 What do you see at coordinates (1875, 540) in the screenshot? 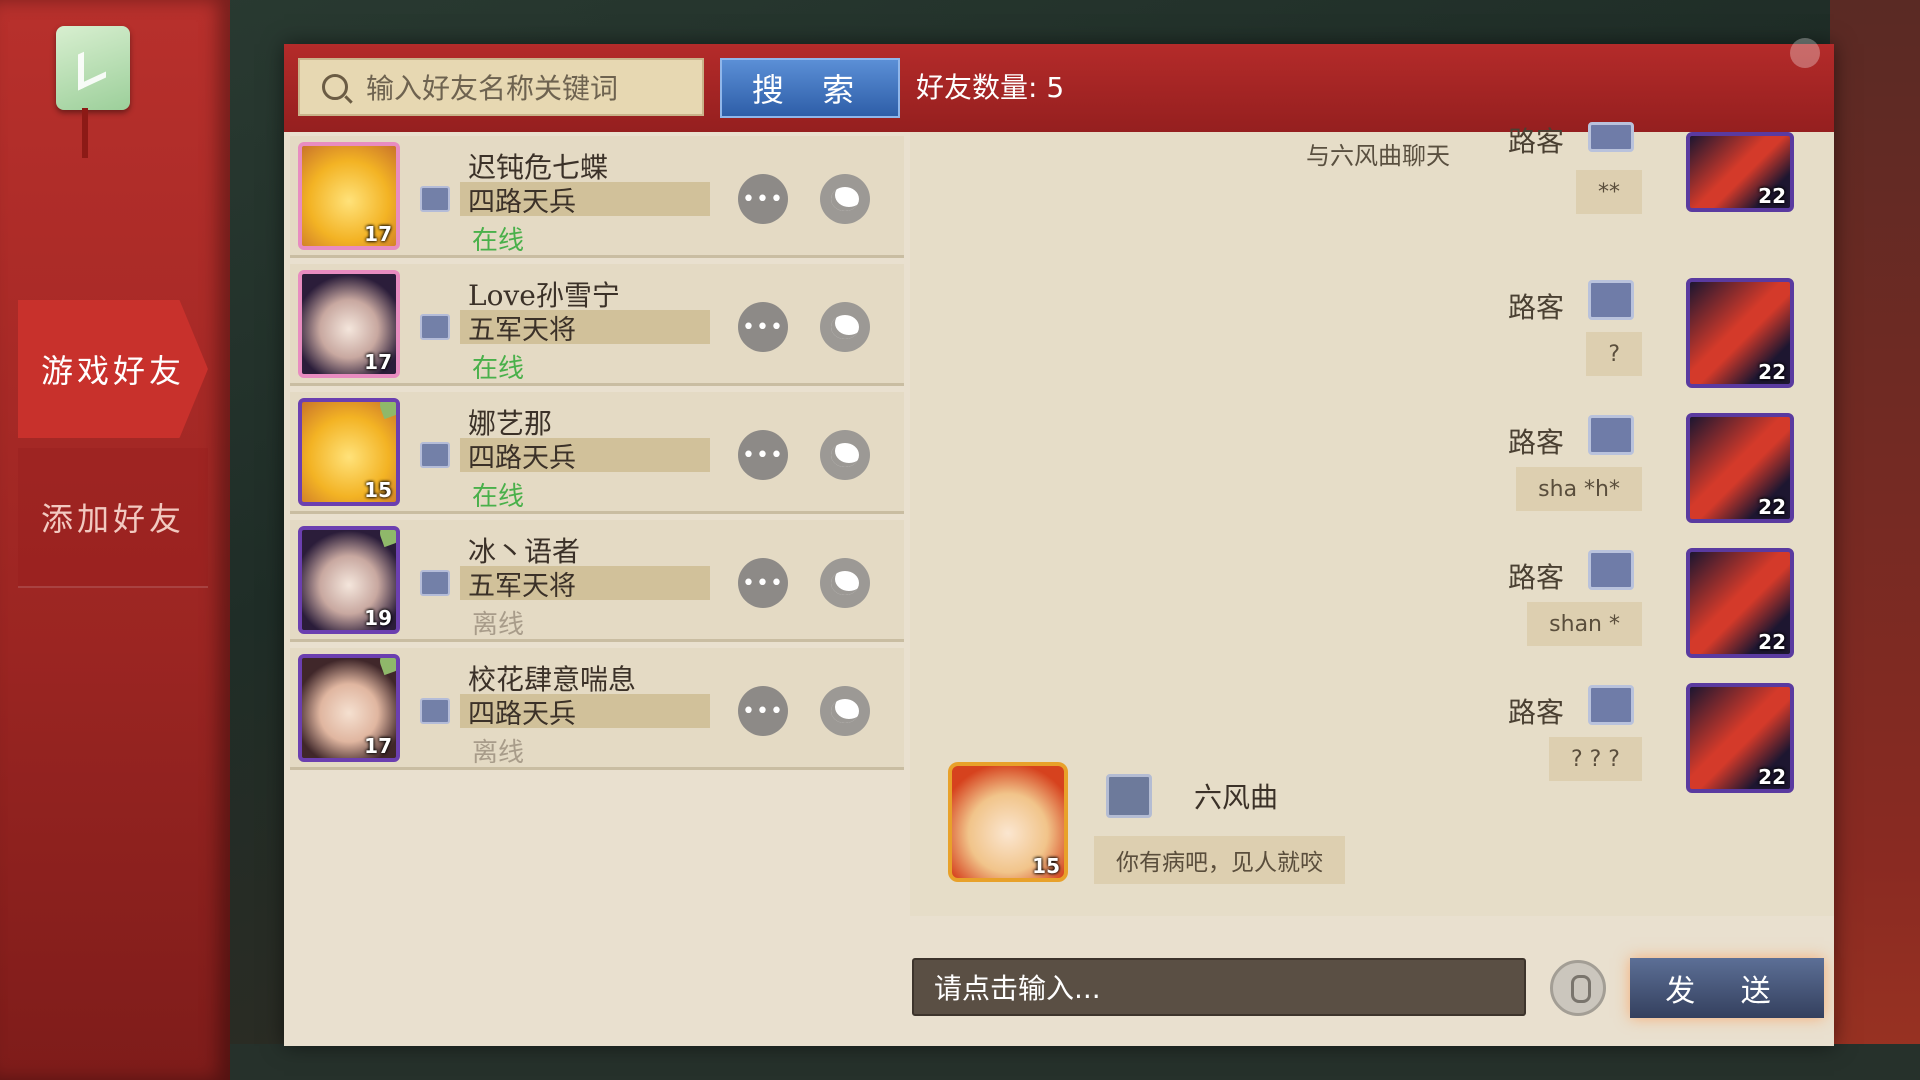
I see `right-curtain` at bounding box center [1875, 540].